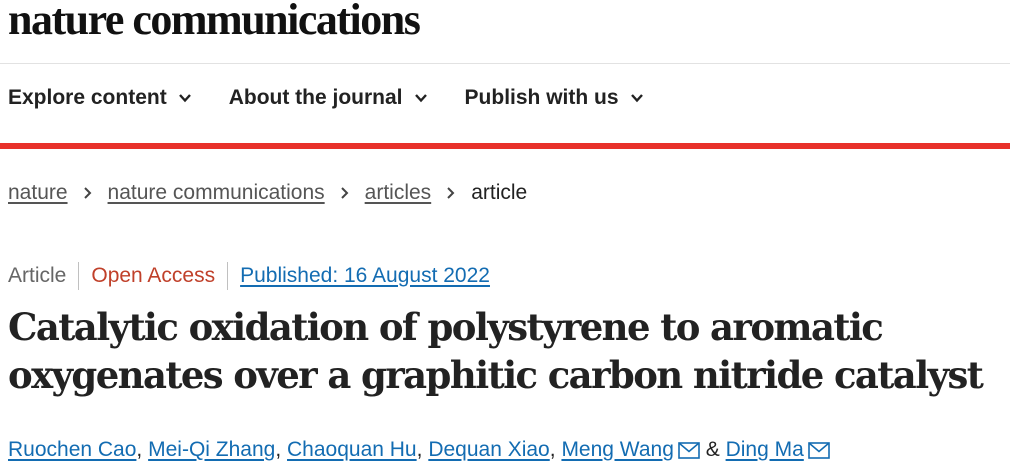 This screenshot has height=473, width=1010. Describe the element at coordinates (765, 450) in the screenshot. I see `author-link: Ding Ma` at that location.